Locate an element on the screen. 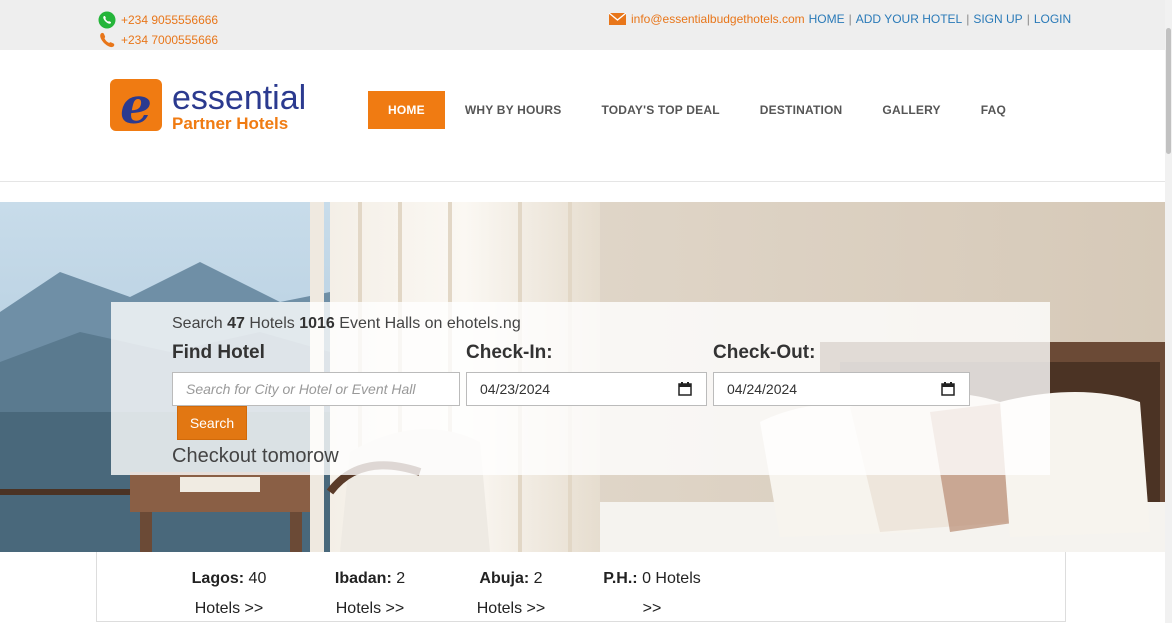 This screenshot has height=623, width=1172. top-link-add-your-hotel: ADD YOUR HOTEL is located at coordinates (909, 19).